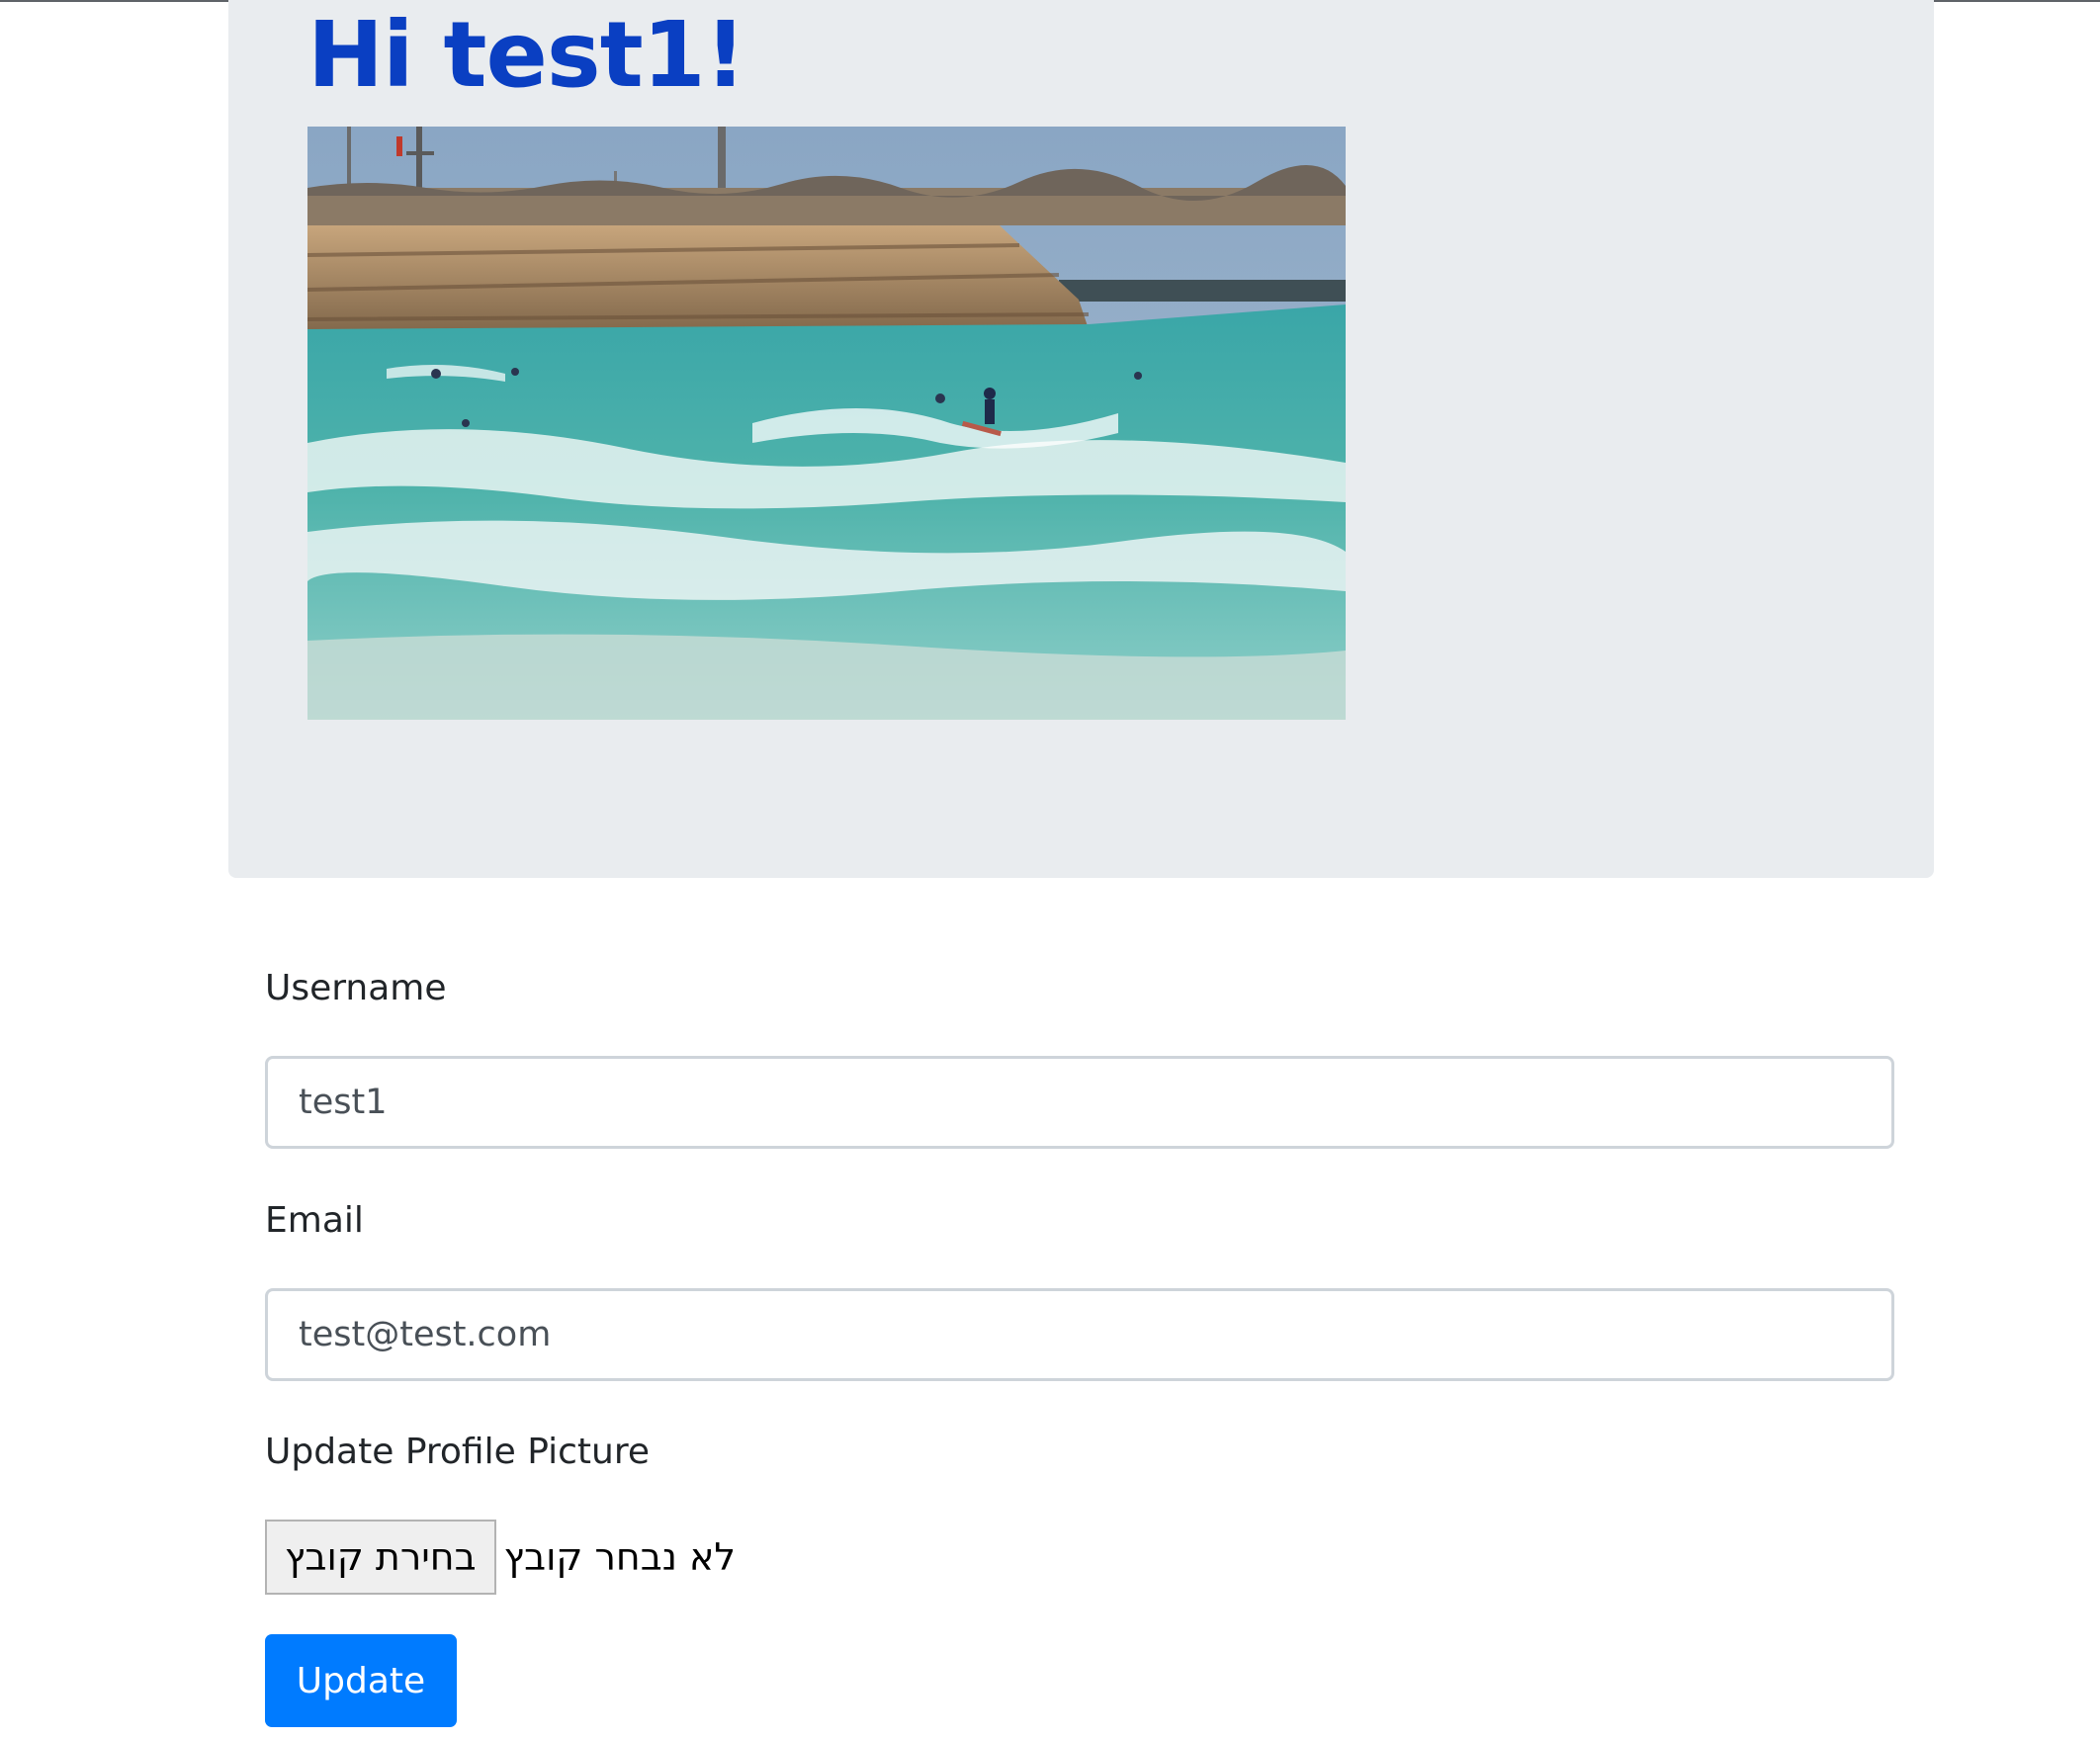  What do you see at coordinates (380, 1558) in the screenshot?
I see `choose-file-button: בחירת קובץ` at bounding box center [380, 1558].